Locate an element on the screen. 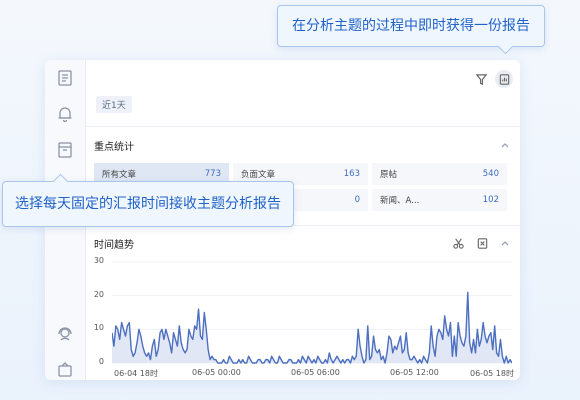 The height and width of the screenshot is (400, 580). x-tick-label: 06-05 18时 is located at coordinates (492, 373).